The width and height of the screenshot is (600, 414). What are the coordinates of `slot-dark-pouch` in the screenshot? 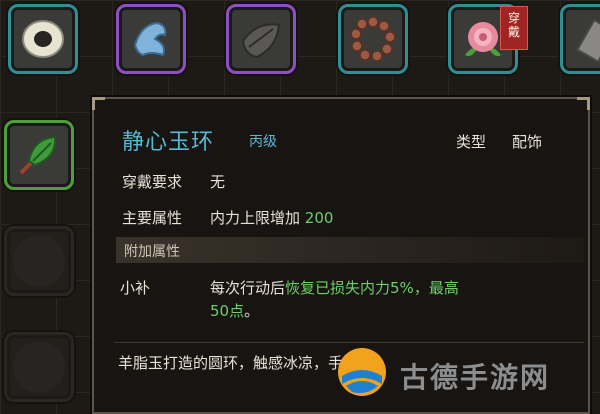 It's located at (261, 39).